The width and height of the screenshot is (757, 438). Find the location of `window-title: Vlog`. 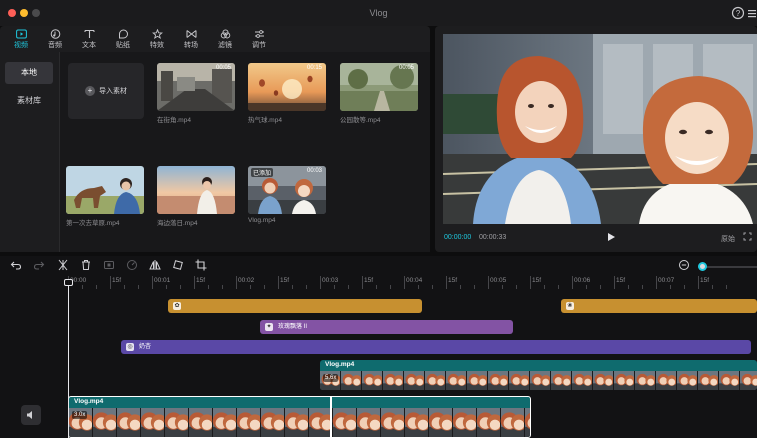

window-title: Vlog is located at coordinates (378, 13).